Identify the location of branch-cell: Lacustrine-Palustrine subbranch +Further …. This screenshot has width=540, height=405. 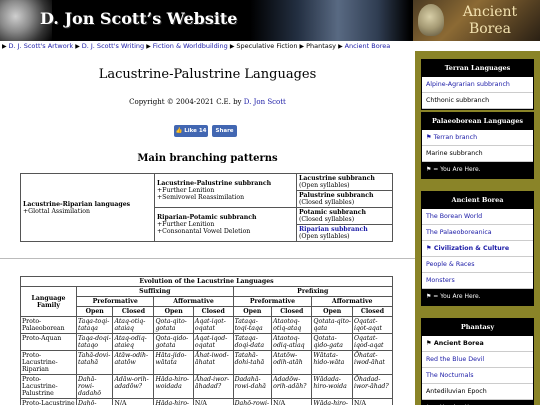
(225, 190).